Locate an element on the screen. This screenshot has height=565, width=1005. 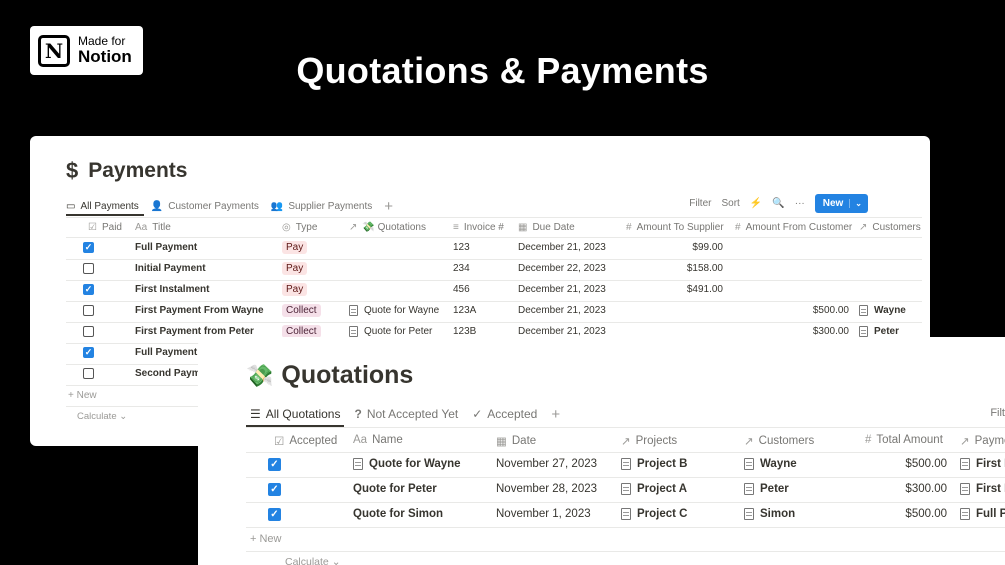
tab-all-quotations: ☰ All Quotations is located at coordinates (295, 414).